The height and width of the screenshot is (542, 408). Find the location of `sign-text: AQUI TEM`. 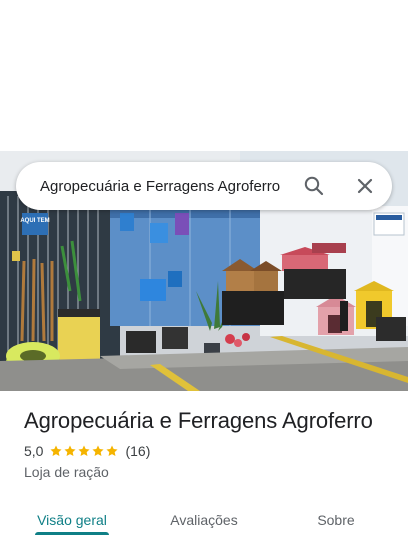

sign-text: AQUI TEM is located at coordinates (34, 221).